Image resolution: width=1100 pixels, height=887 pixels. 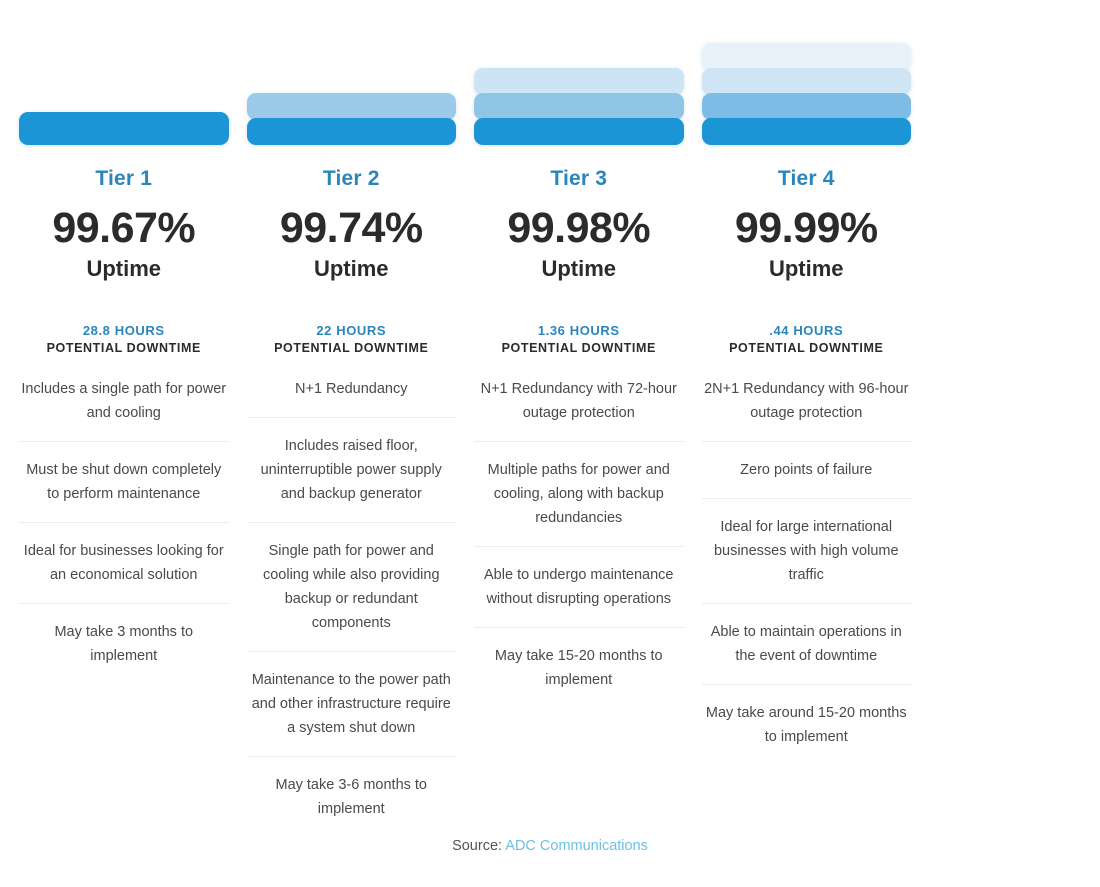 I want to click on list-item: N+1 Redundancy, so click(x=351, y=397).